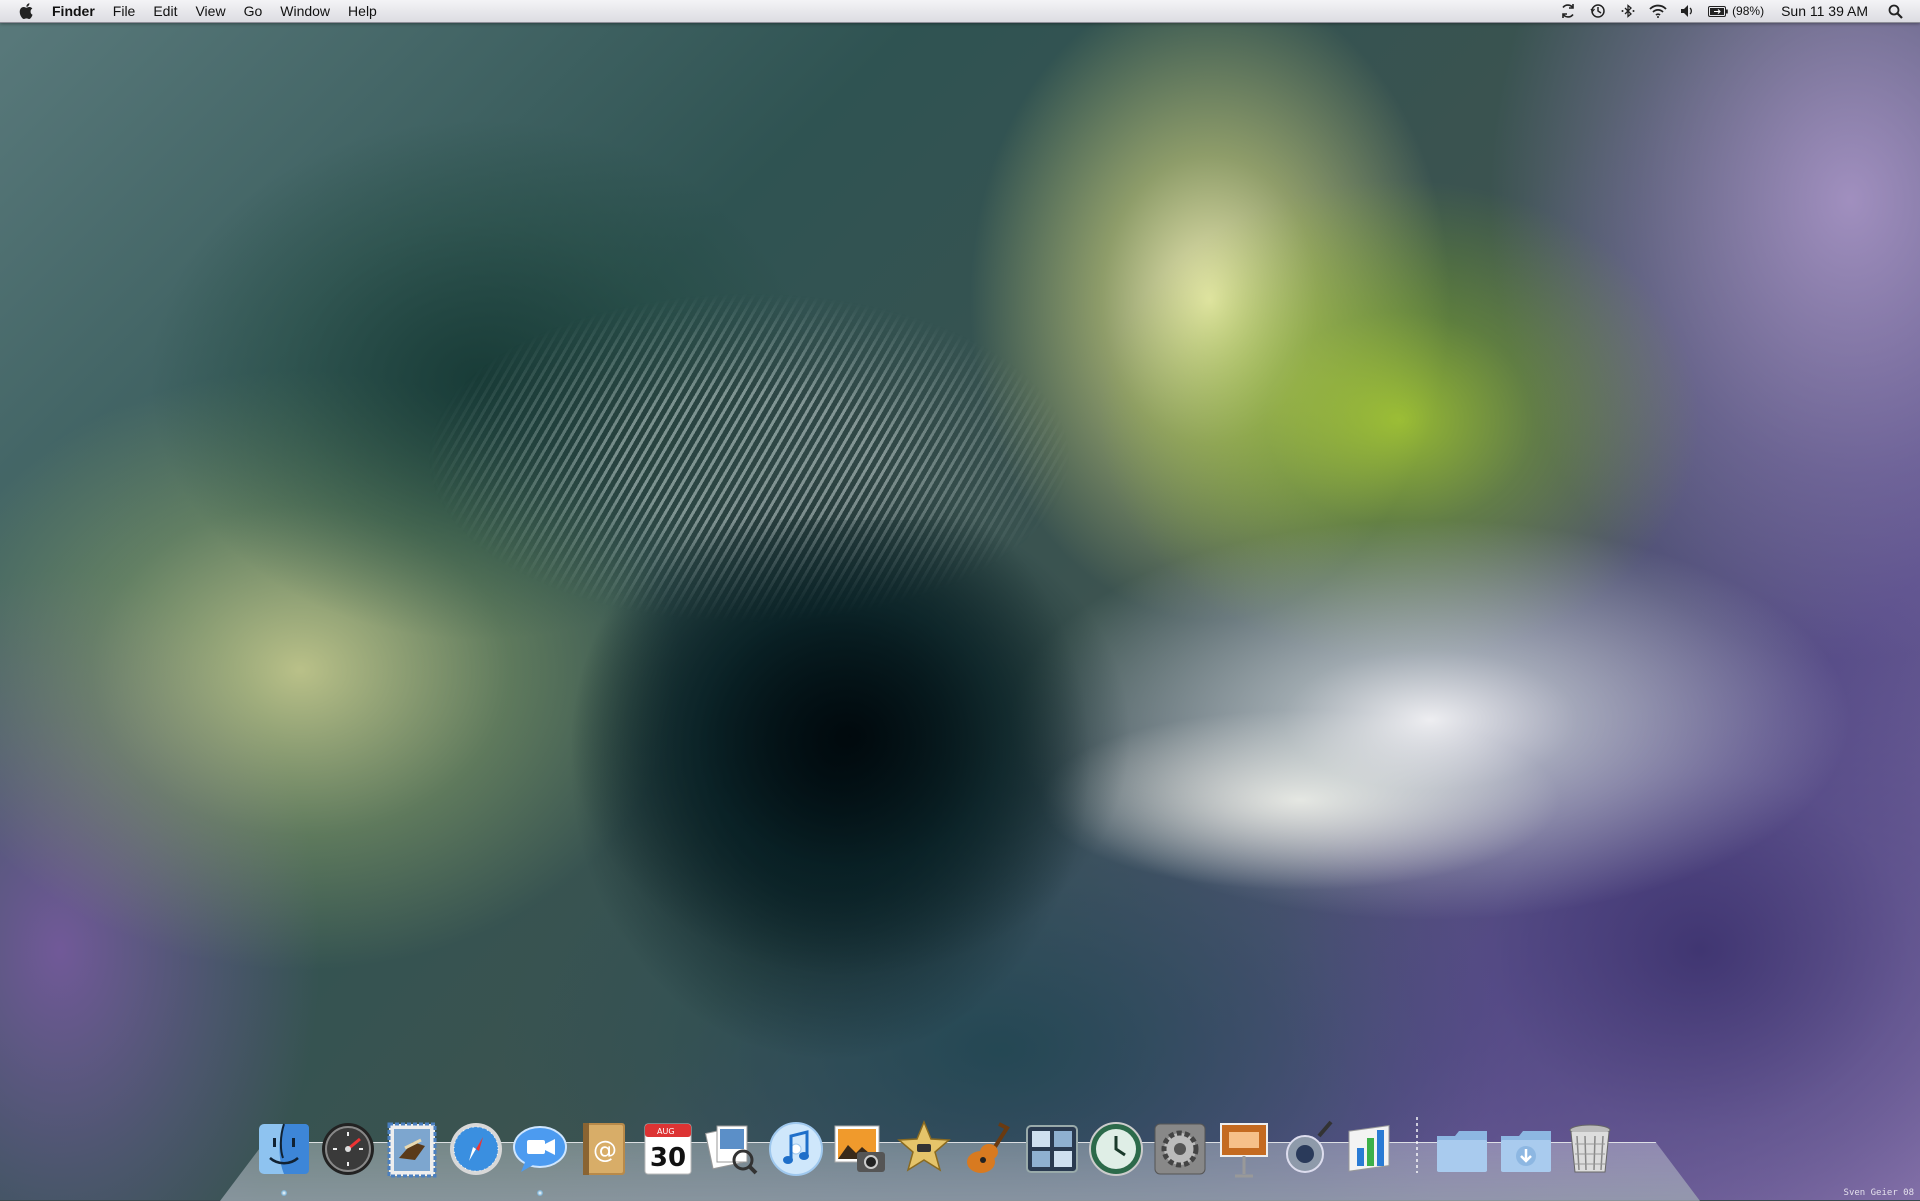  I want to click on ical-month: AUG, so click(666, 1131).